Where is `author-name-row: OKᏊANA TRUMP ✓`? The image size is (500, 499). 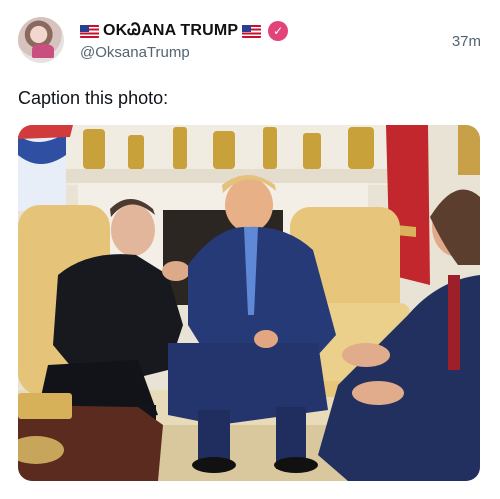
author-name-row: OKᏊANA TRUMP ✓ is located at coordinates (184, 31).